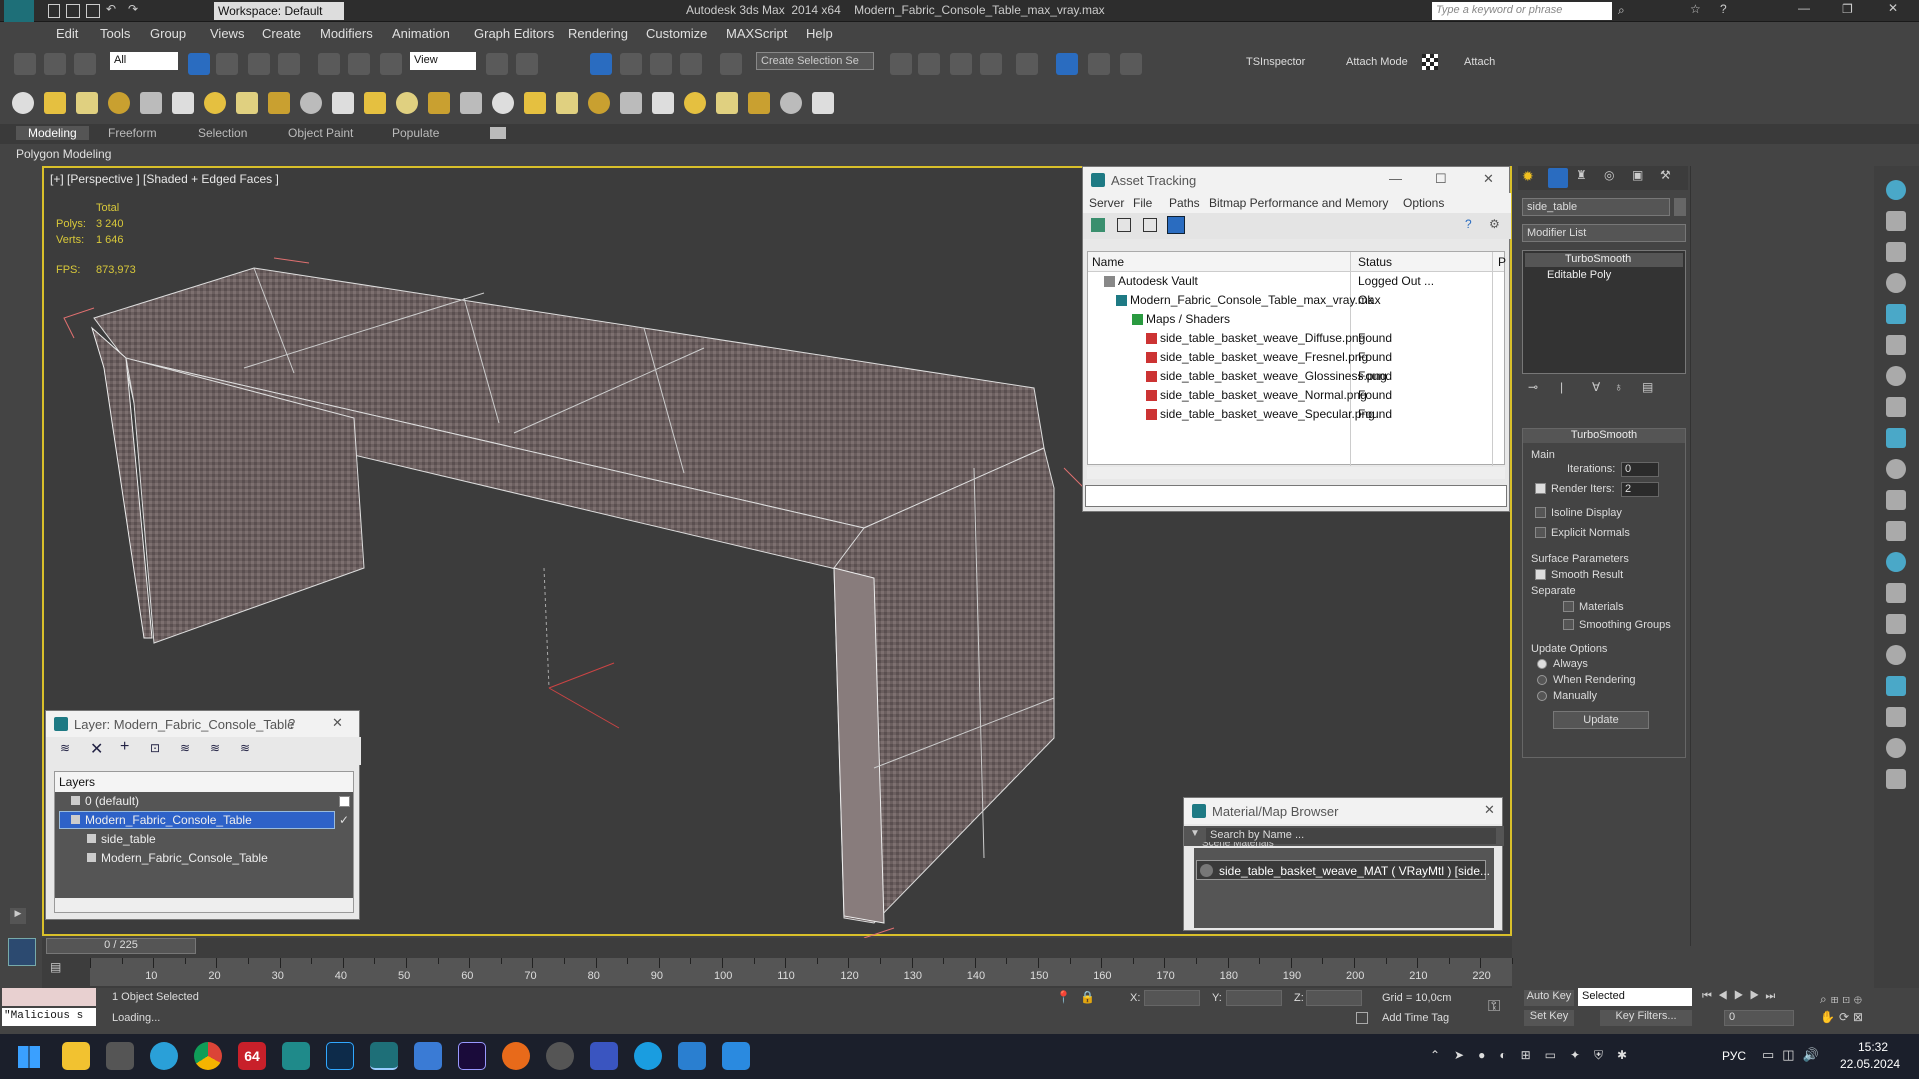 This screenshot has height=1079, width=1919. What do you see at coordinates (93, 11) in the screenshot?
I see `save-file-icon` at bounding box center [93, 11].